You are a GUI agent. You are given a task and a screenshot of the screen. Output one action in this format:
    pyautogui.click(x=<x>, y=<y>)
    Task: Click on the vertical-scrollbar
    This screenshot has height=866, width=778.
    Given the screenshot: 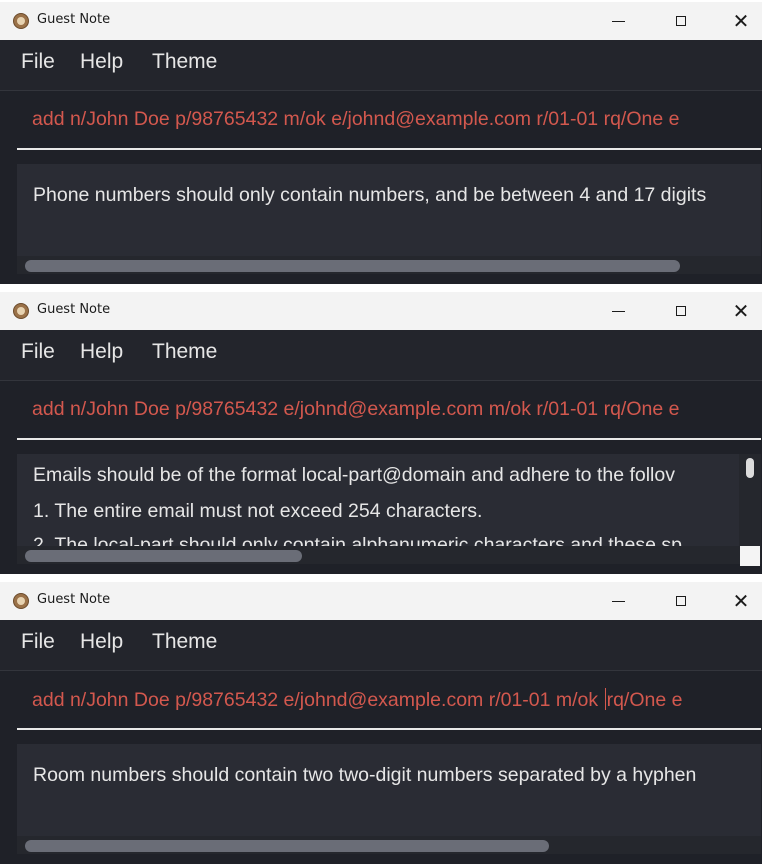 What is the action you would take?
    pyautogui.click(x=750, y=500)
    